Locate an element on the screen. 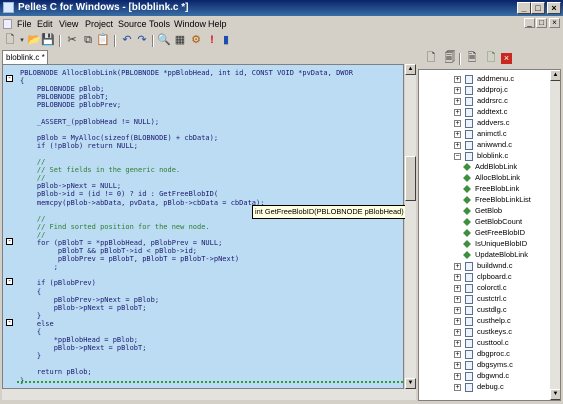  menu-source: Source is located at coordinates (132, 24).